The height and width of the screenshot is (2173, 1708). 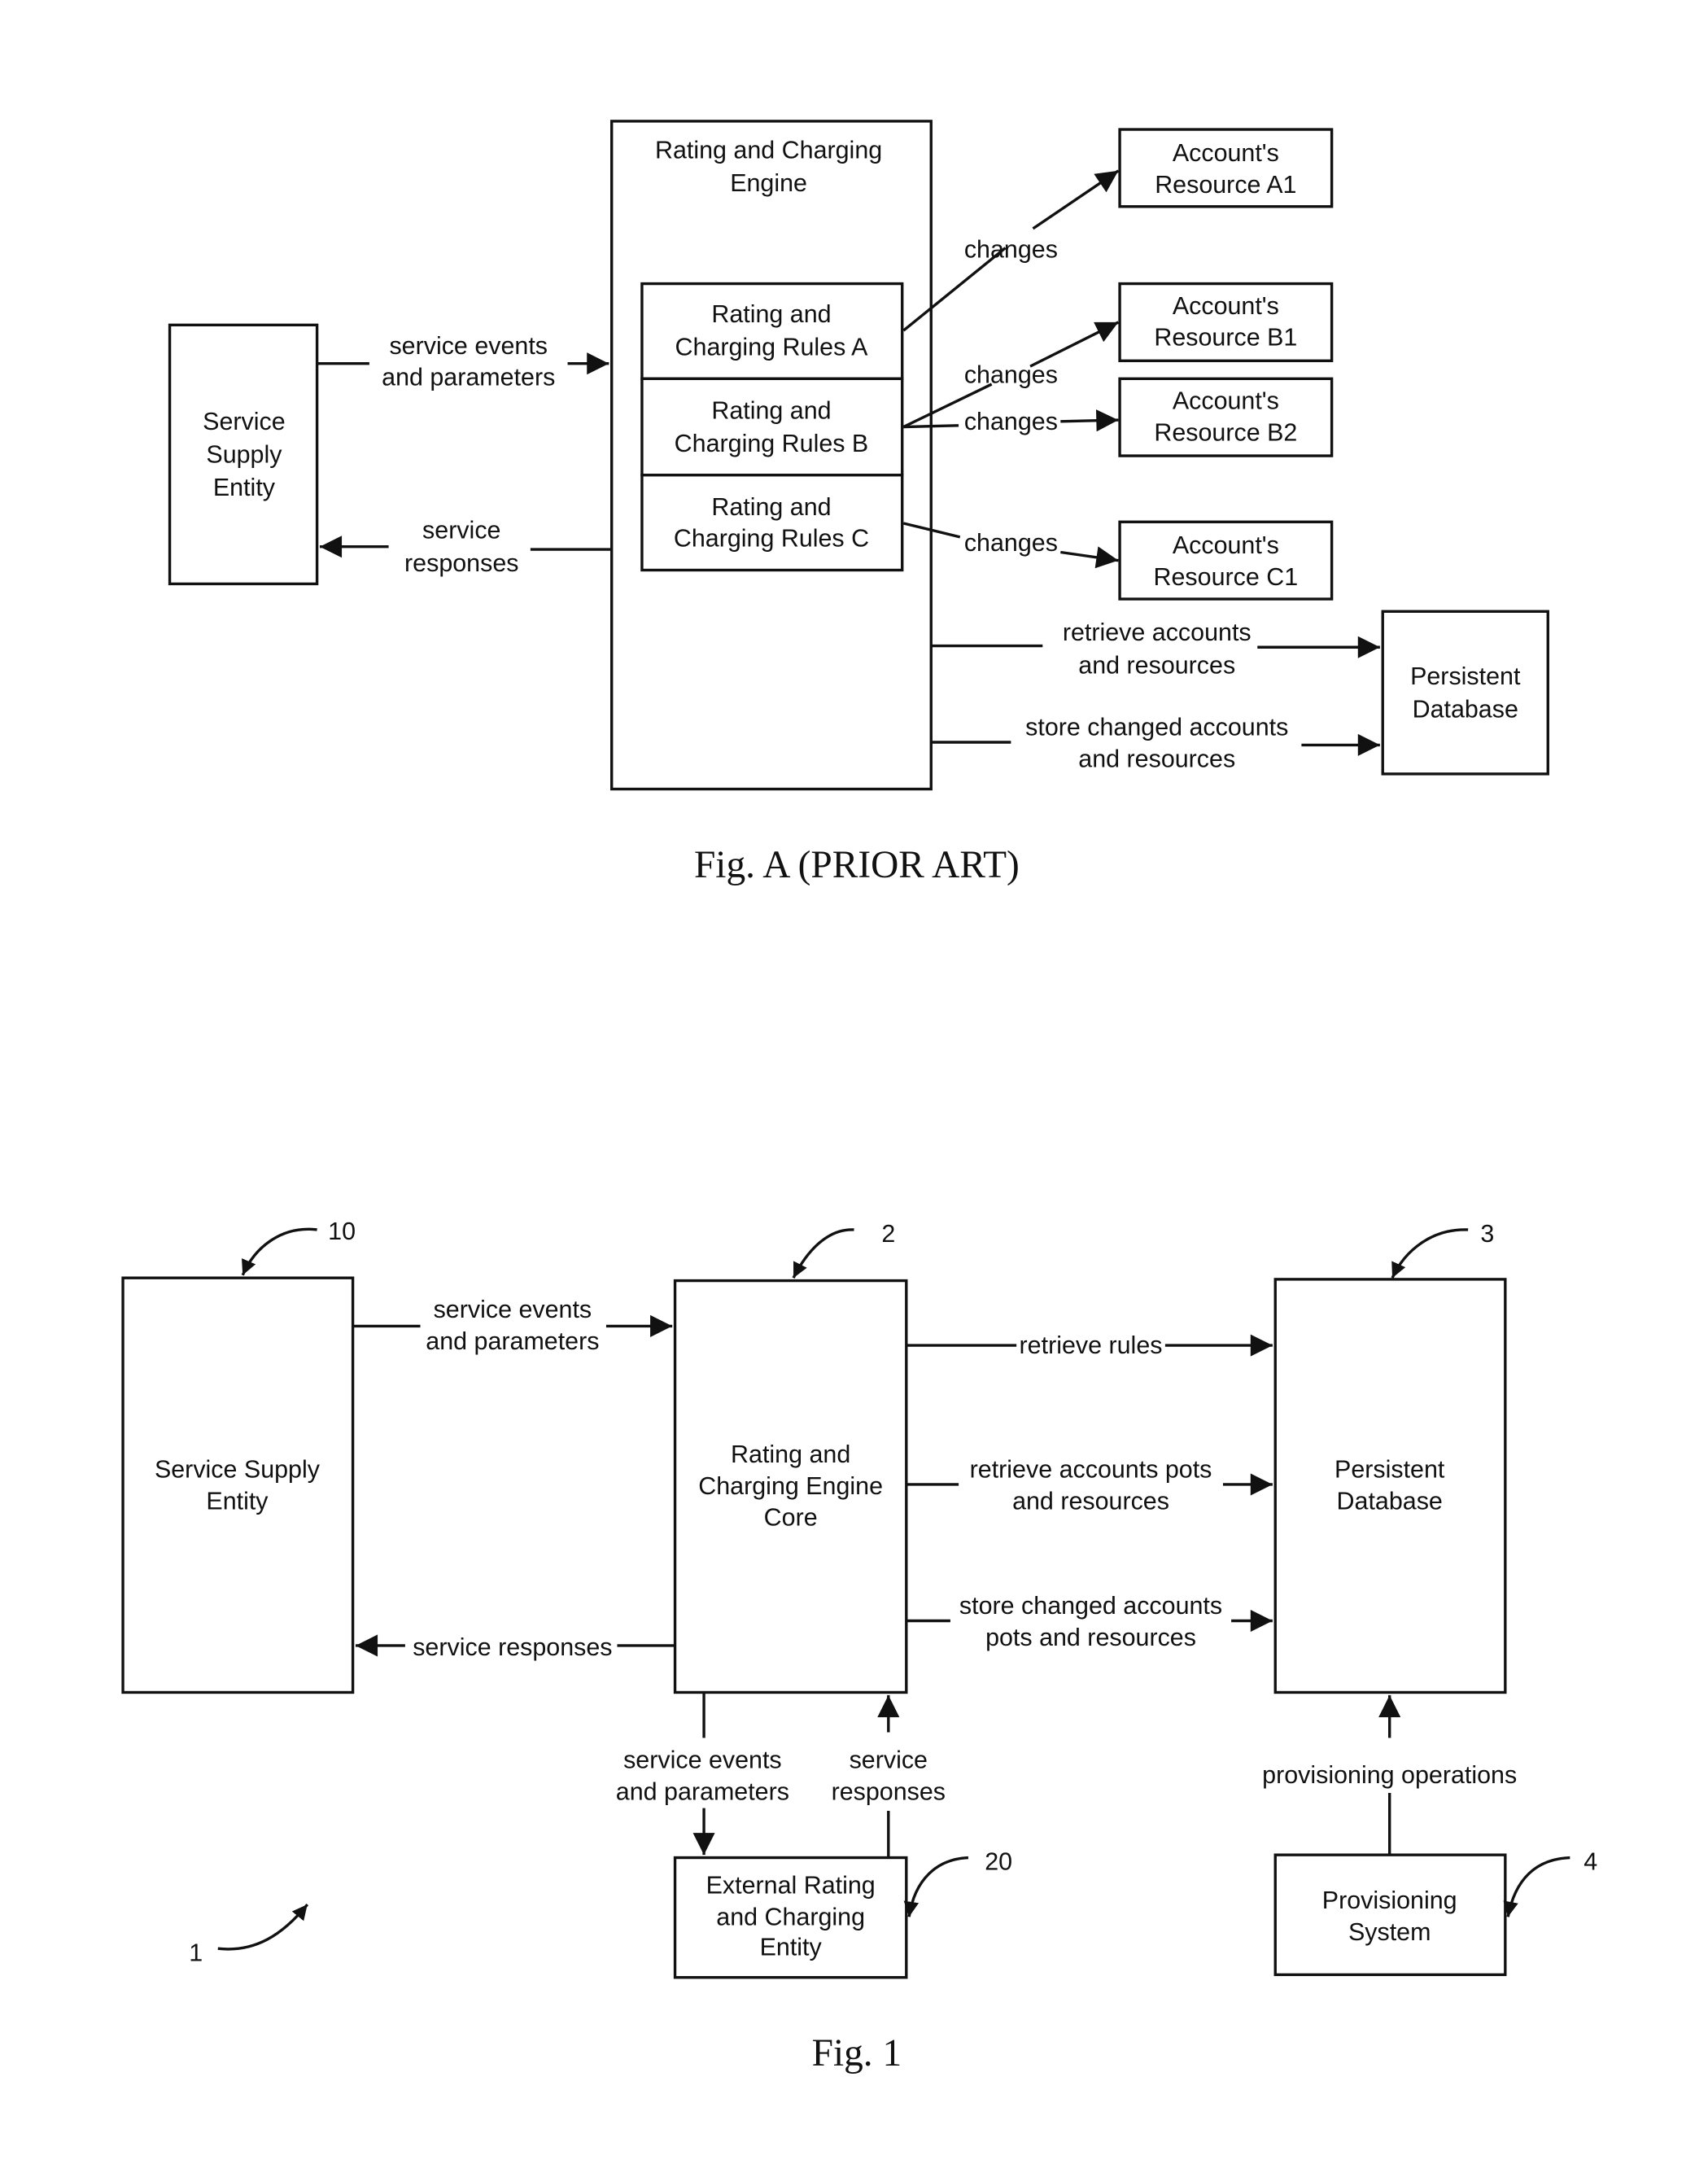 What do you see at coordinates (342, 1231) in the screenshot?
I see `ref-10: 10` at bounding box center [342, 1231].